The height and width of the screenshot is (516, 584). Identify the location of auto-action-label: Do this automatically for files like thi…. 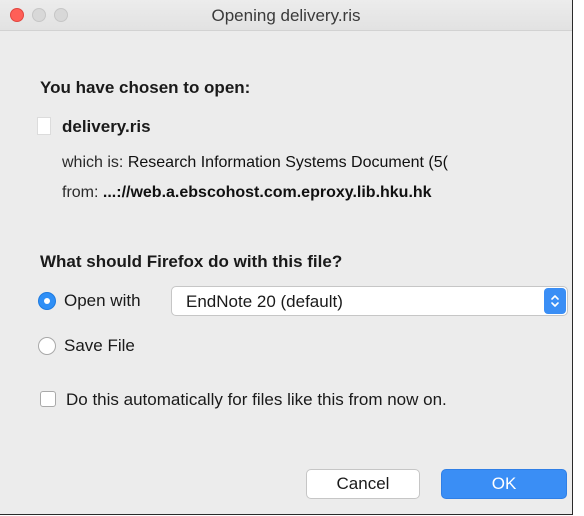
(256, 400).